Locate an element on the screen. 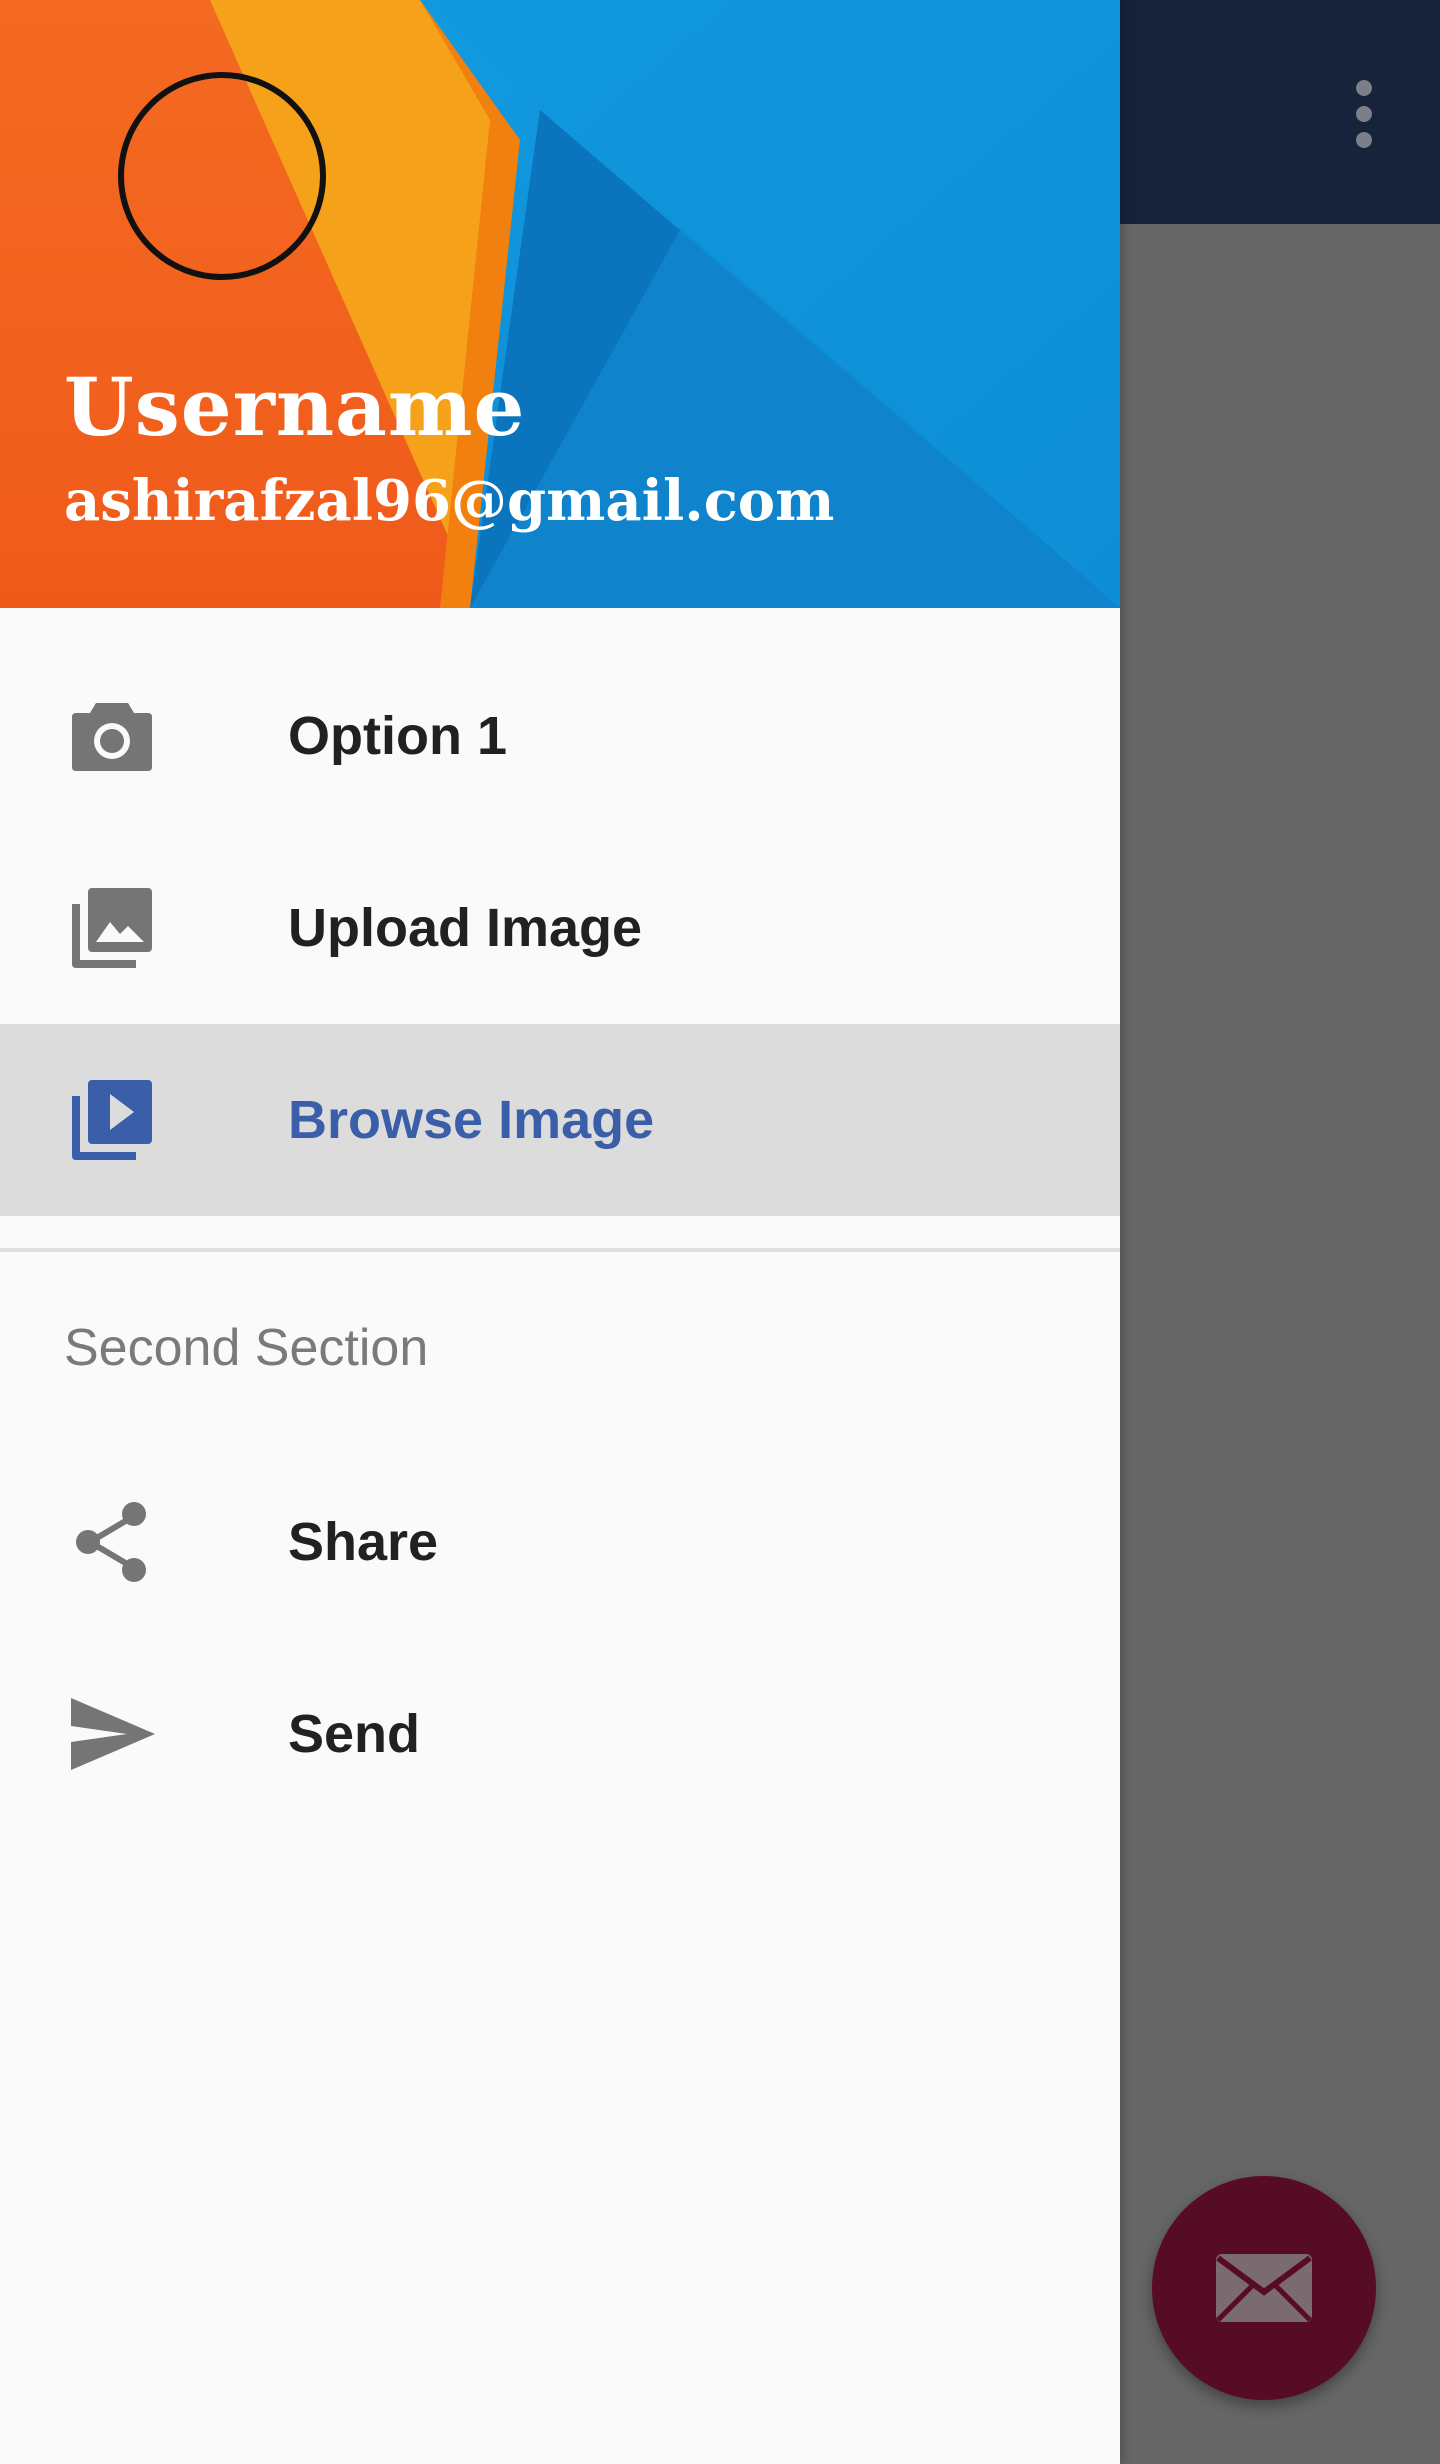  email-fab-button is located at coordinates (1264, 2288).